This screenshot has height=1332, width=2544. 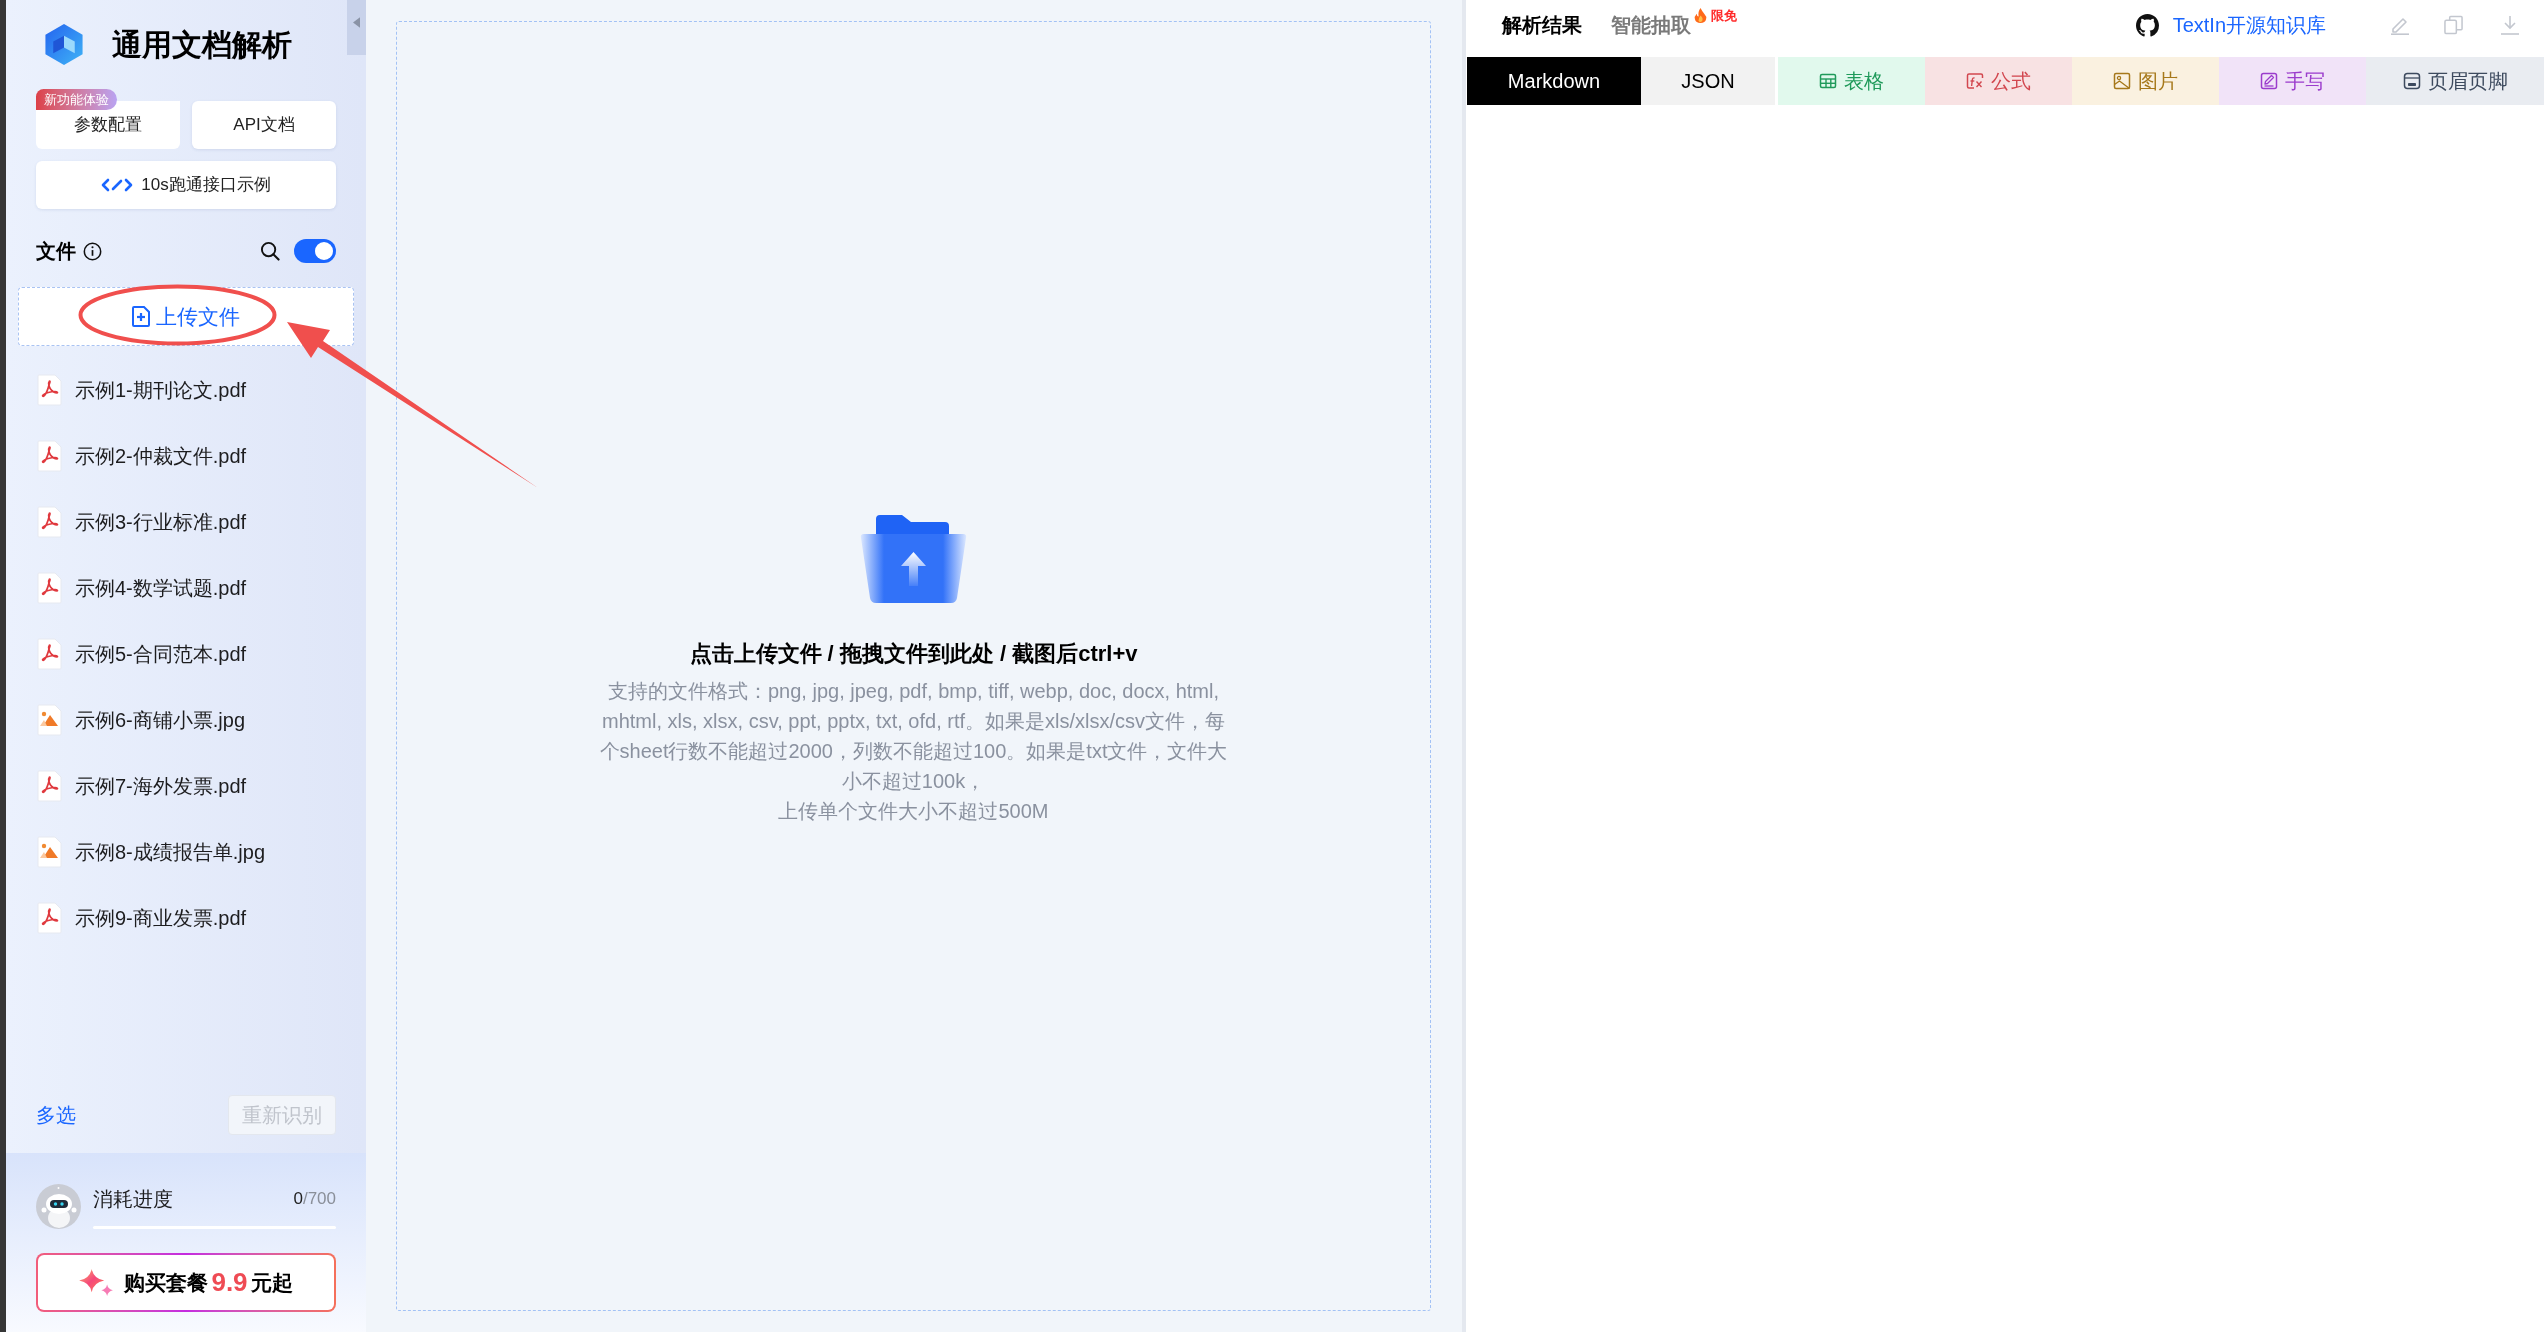 What do you see at coordinates (56, 251) in the screenshot?
I see `files-heading: 文件` at bounding box center [56, 251].